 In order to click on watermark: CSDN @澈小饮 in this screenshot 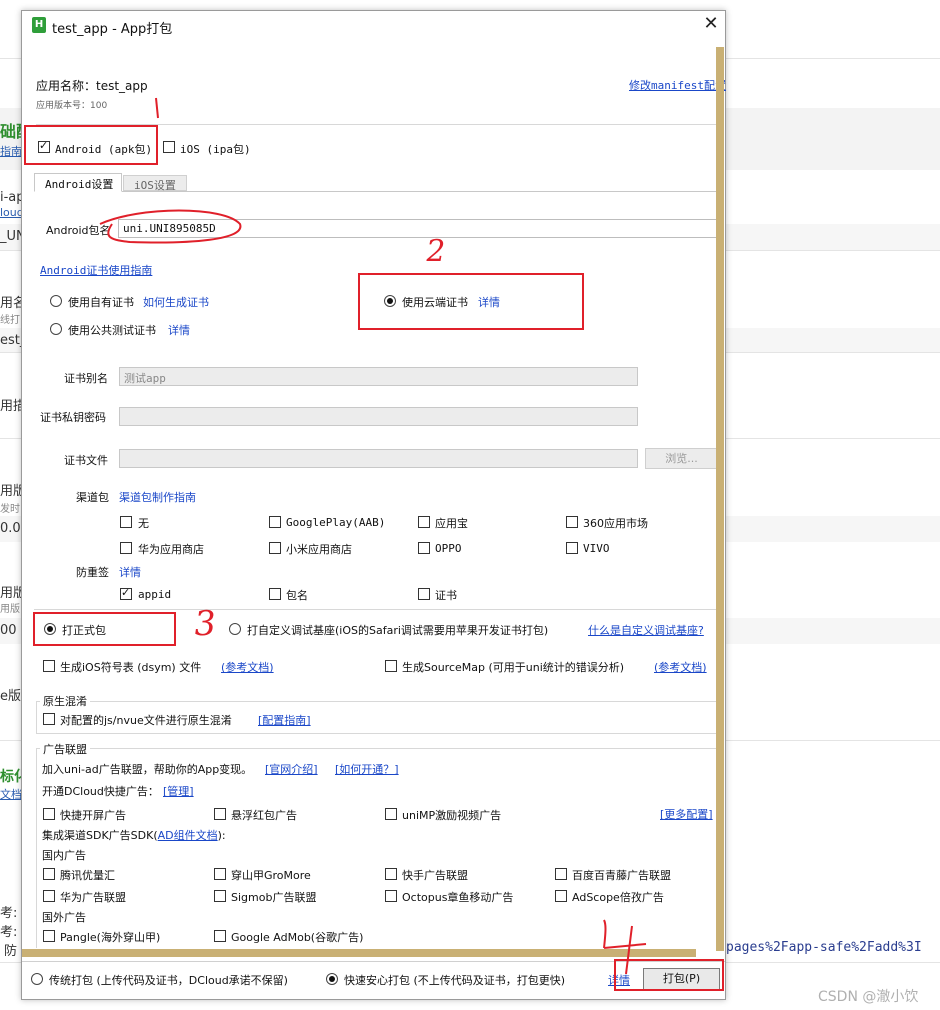, I will do `click(868, 997)`.